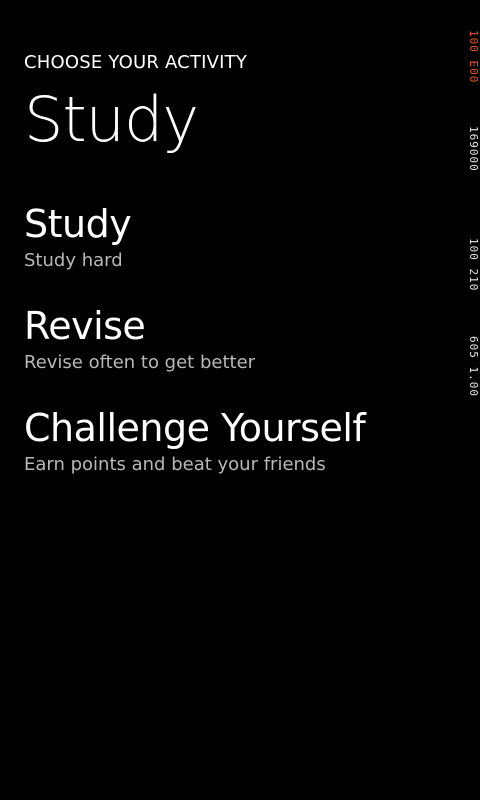 The width and height of the screenshot is (480, 800). Describe the element at coordinates (473, 57) in the screenshot. I see `frame-counter-line: 100 E00` at that location.